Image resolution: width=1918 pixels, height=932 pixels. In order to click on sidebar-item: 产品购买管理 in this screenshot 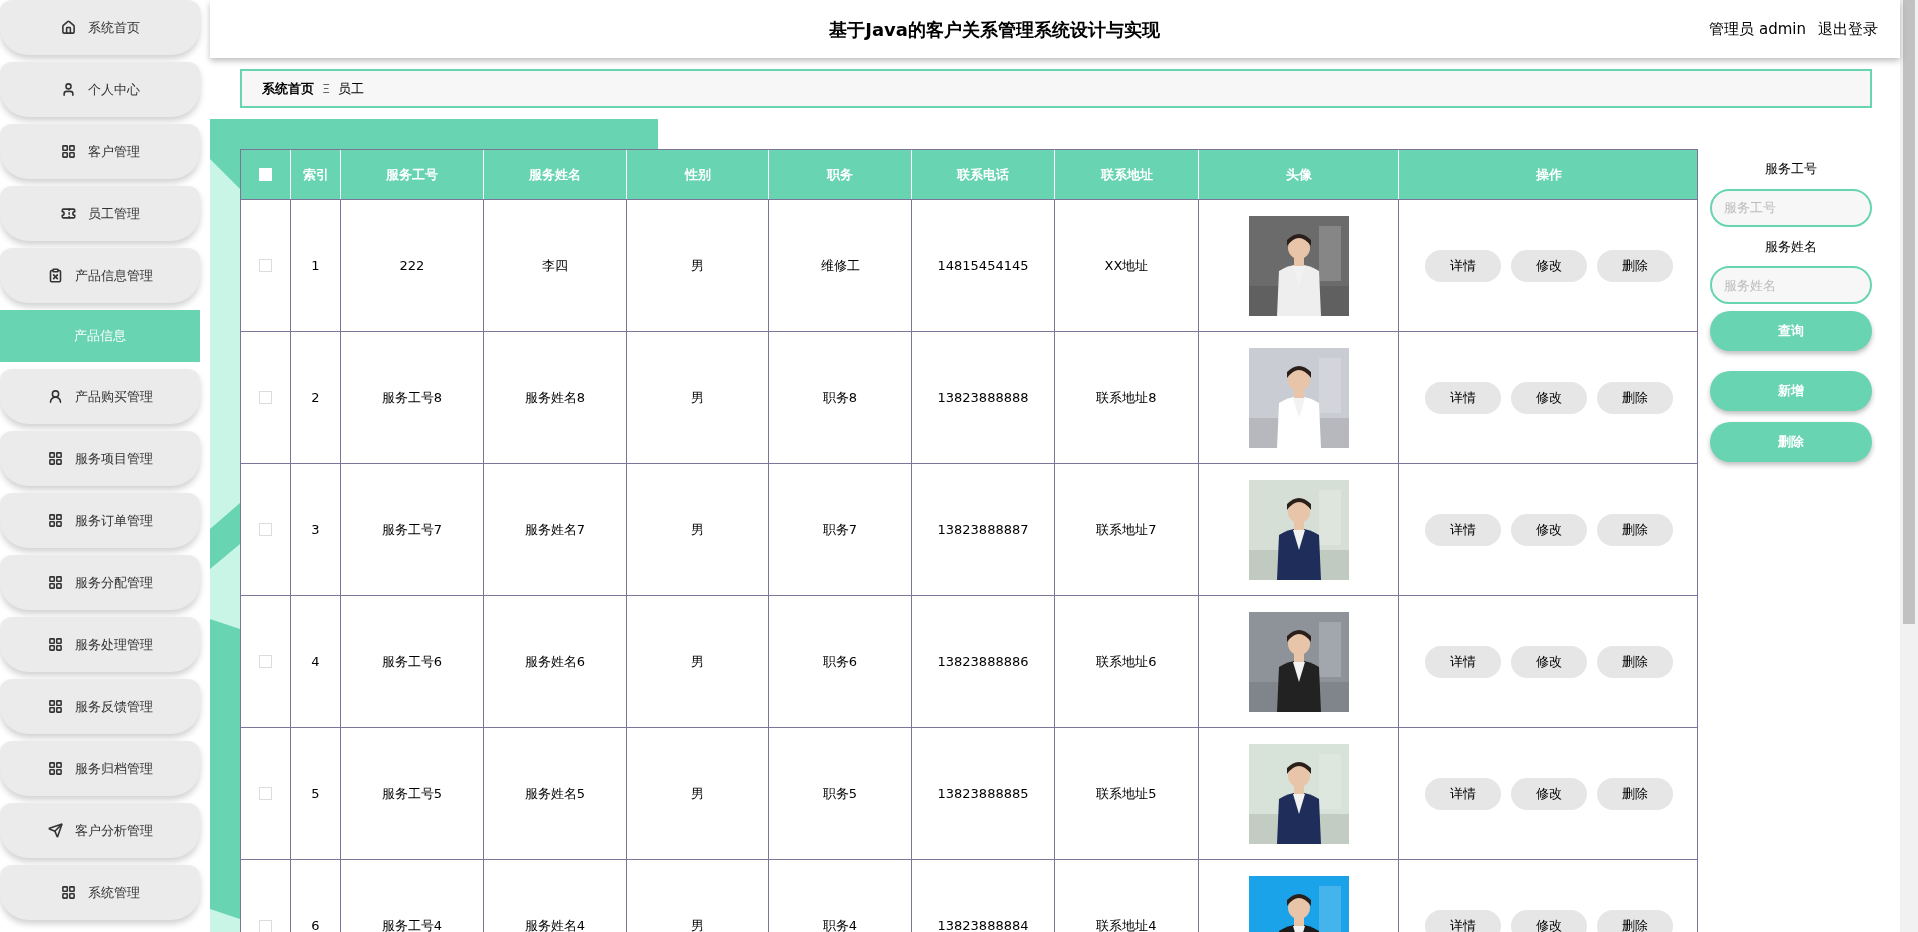, I will do `click(100, 396)`.